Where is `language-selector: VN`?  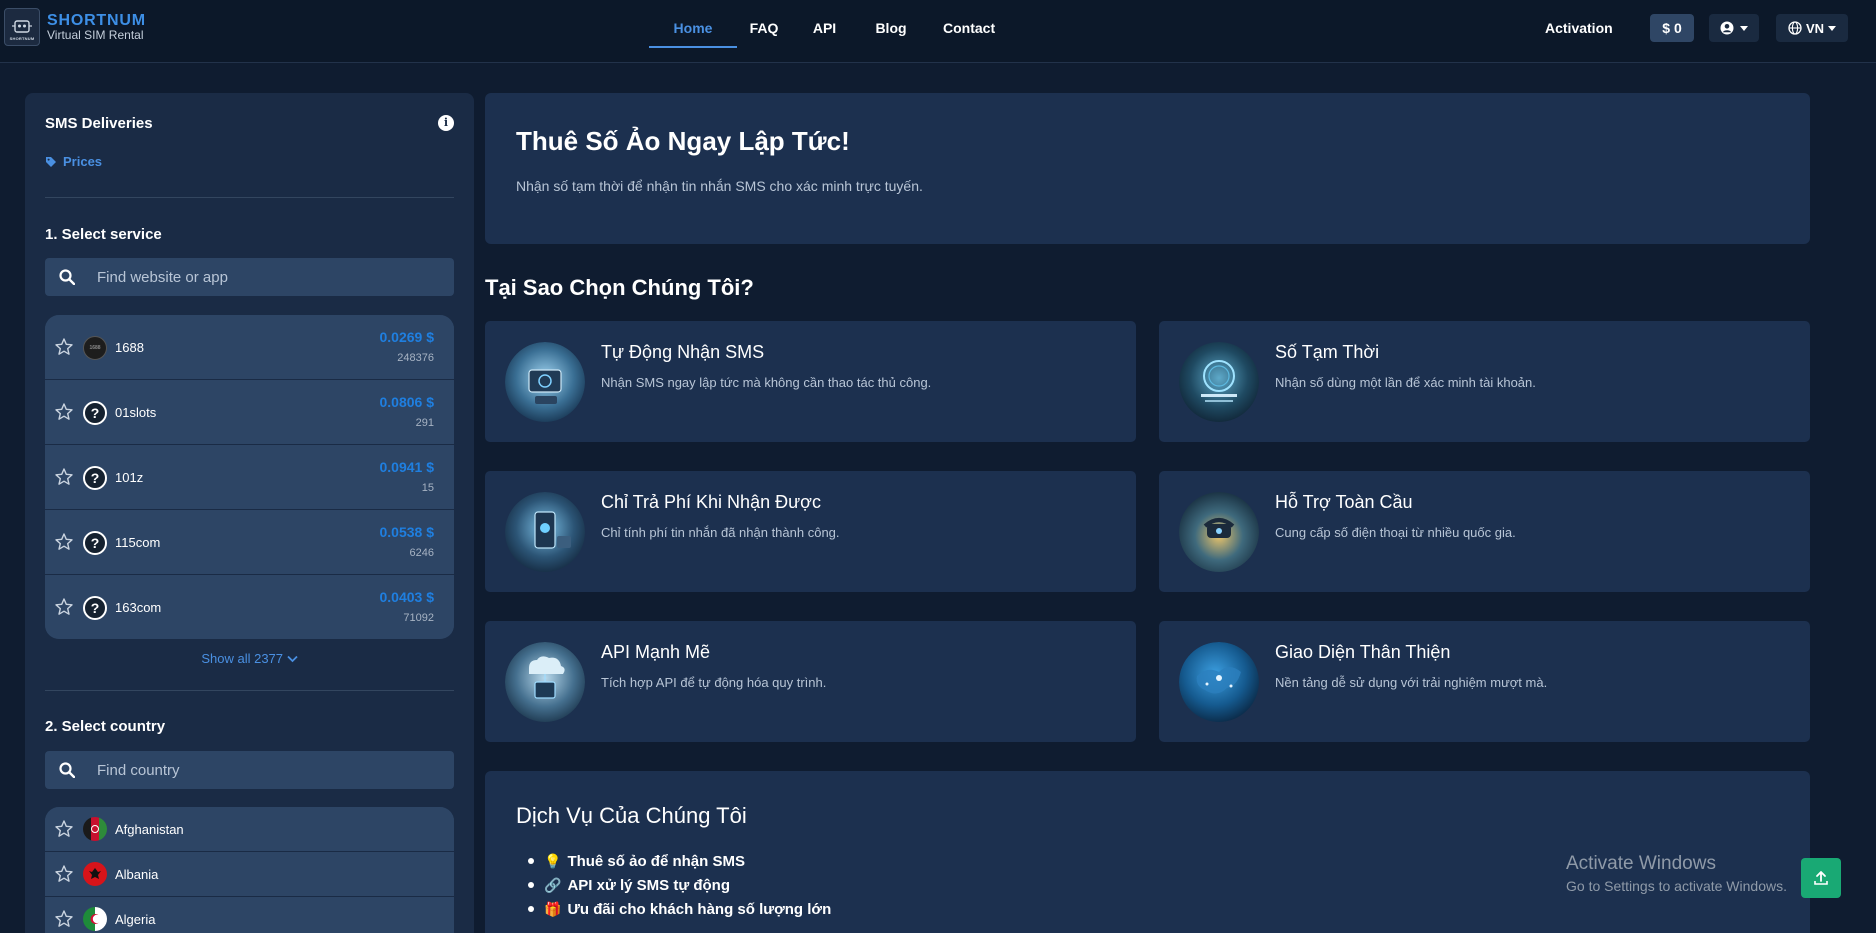 language-selector: VN is located at coordinates (1812, 28).